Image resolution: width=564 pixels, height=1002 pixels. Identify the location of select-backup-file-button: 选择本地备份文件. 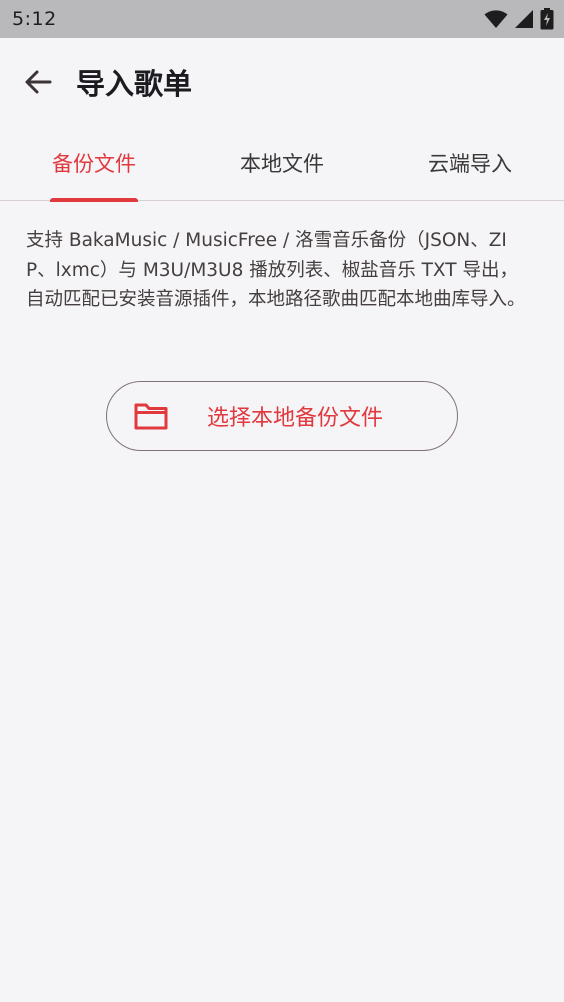
(282, 416).